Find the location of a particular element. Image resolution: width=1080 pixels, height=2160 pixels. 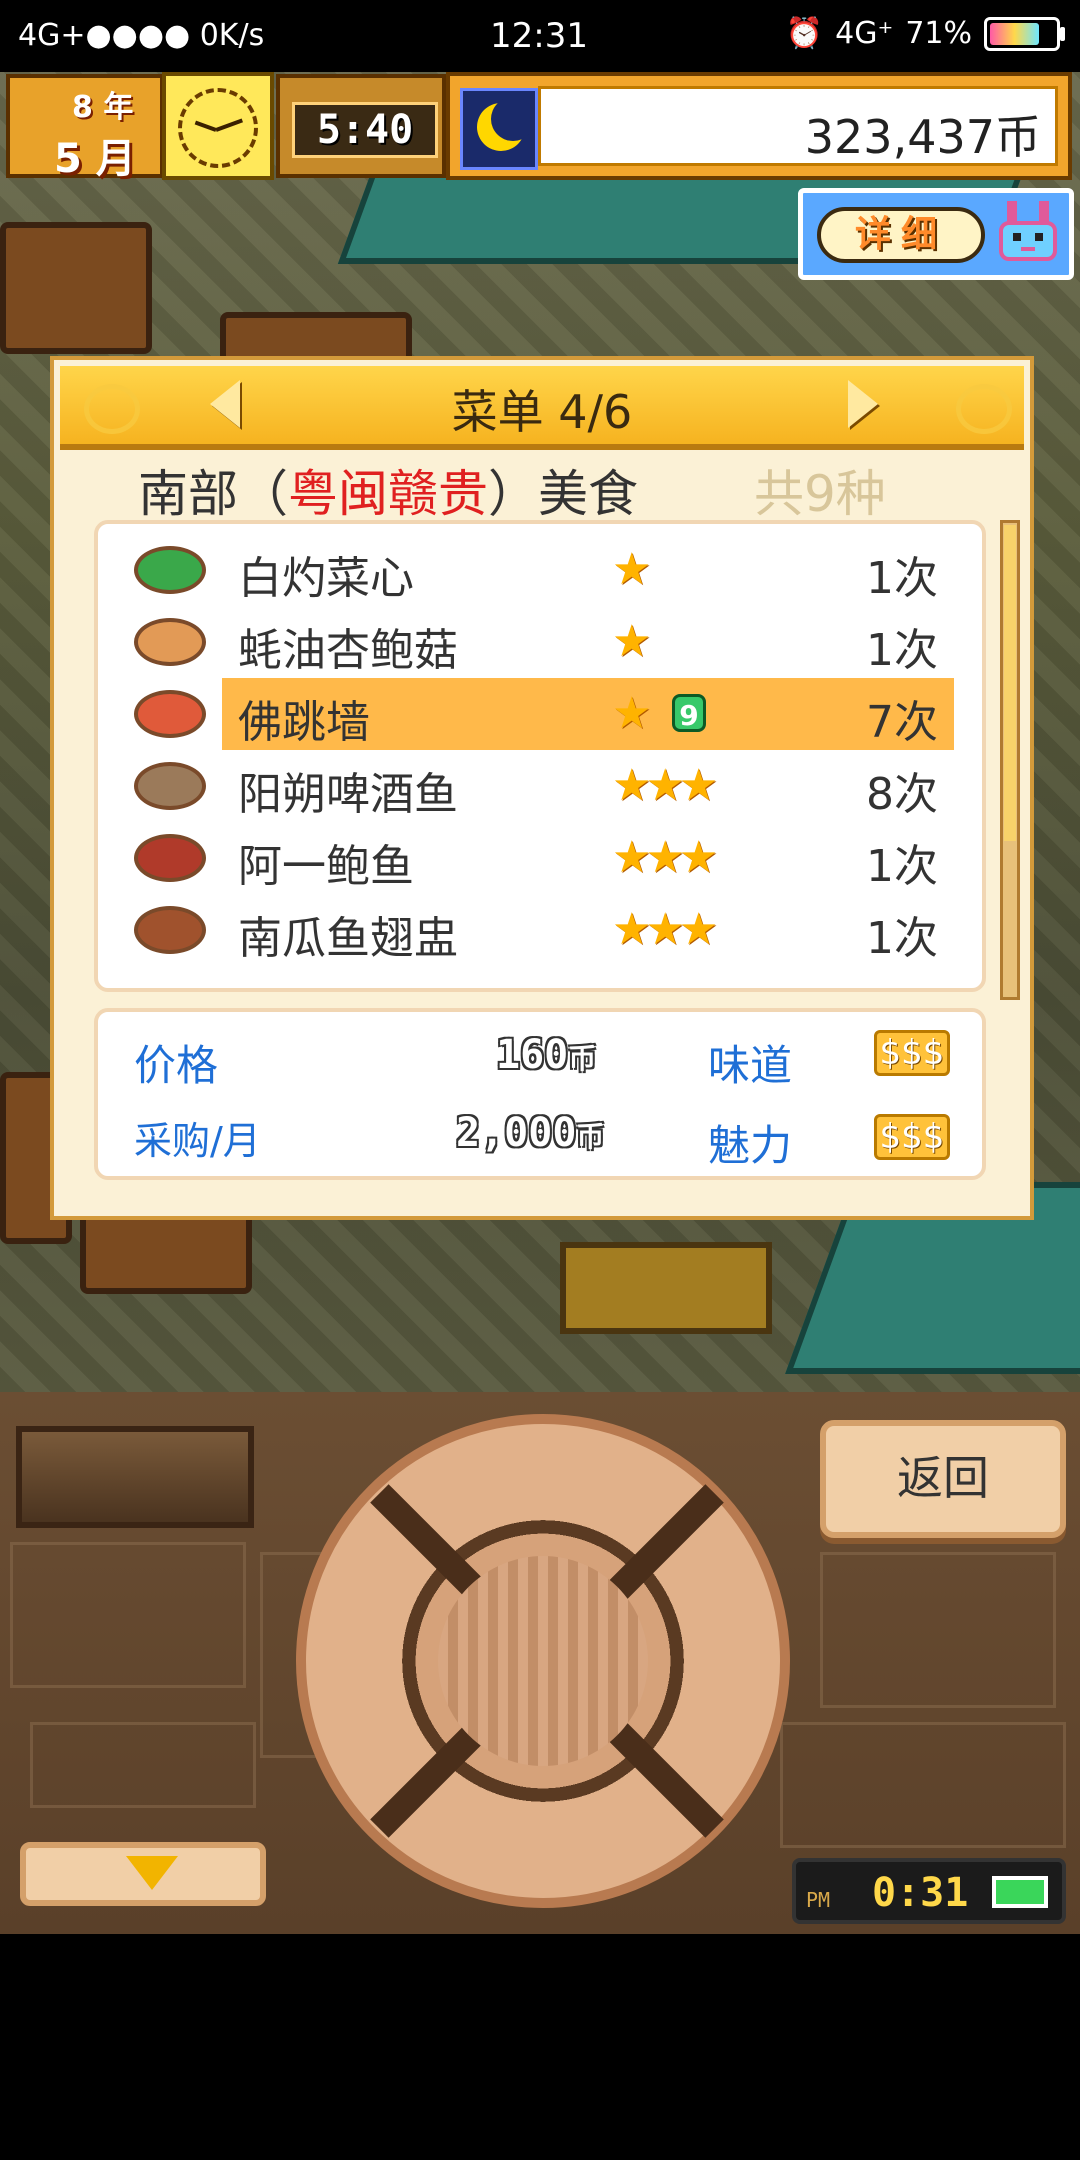

dish-times: 8次 is located at coordinates (902, 794).